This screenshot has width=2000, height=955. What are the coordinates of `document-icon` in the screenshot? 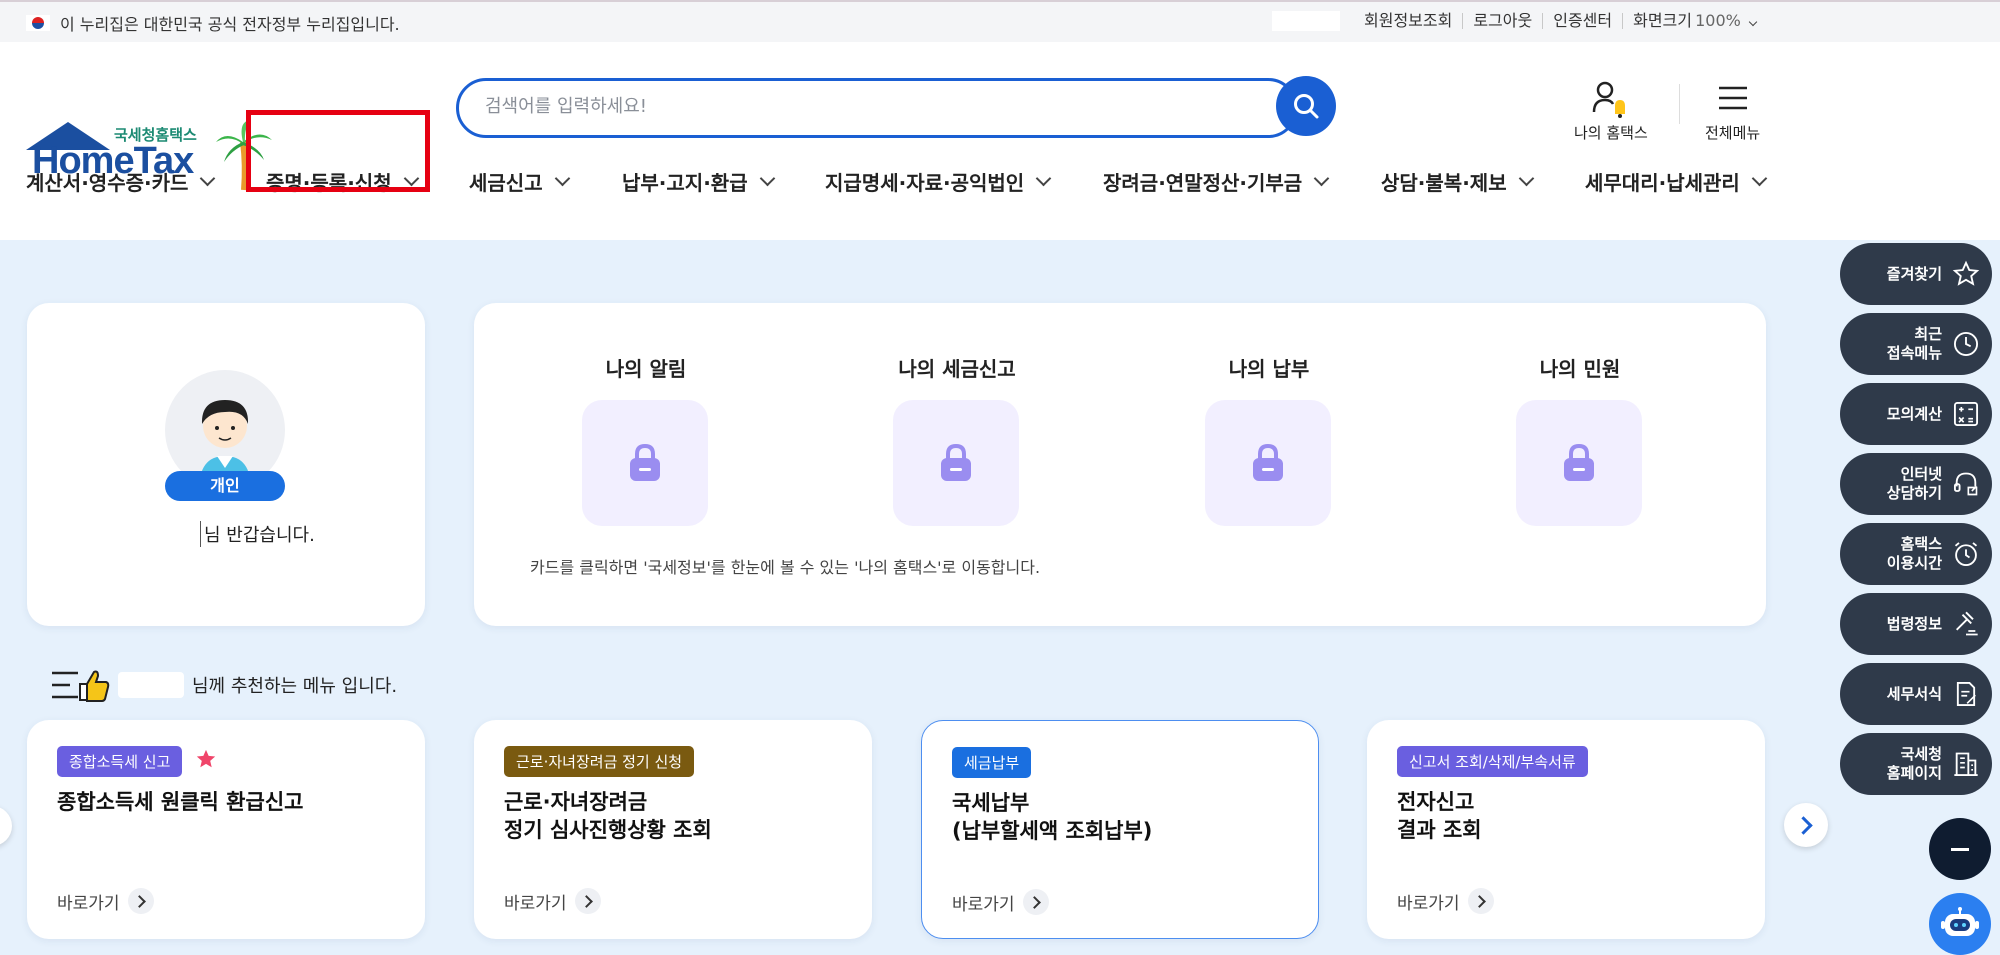 It's located at (1966, 694).